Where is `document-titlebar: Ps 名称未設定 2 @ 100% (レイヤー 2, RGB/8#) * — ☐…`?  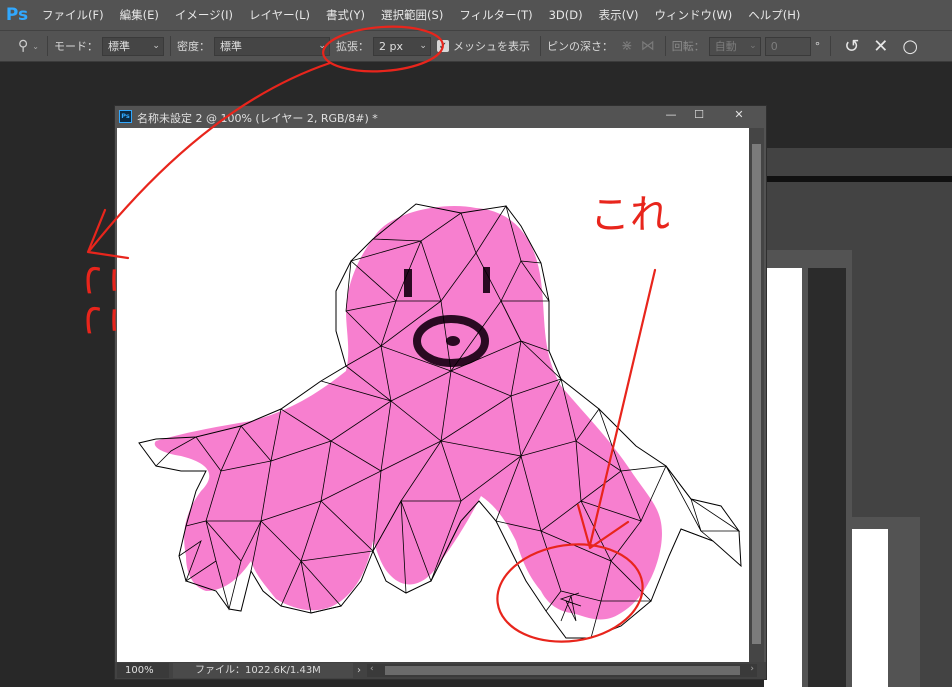
document-titlebar: Ps 名称未設定 2 @ 100% (レイヤー 2, RGB/8#) * — ☐… is located at coordinates (440, 117).